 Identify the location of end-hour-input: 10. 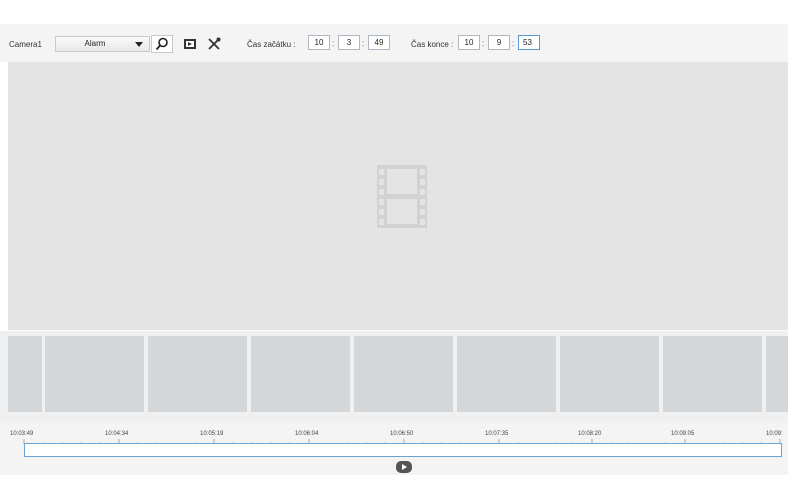
(469, 42).